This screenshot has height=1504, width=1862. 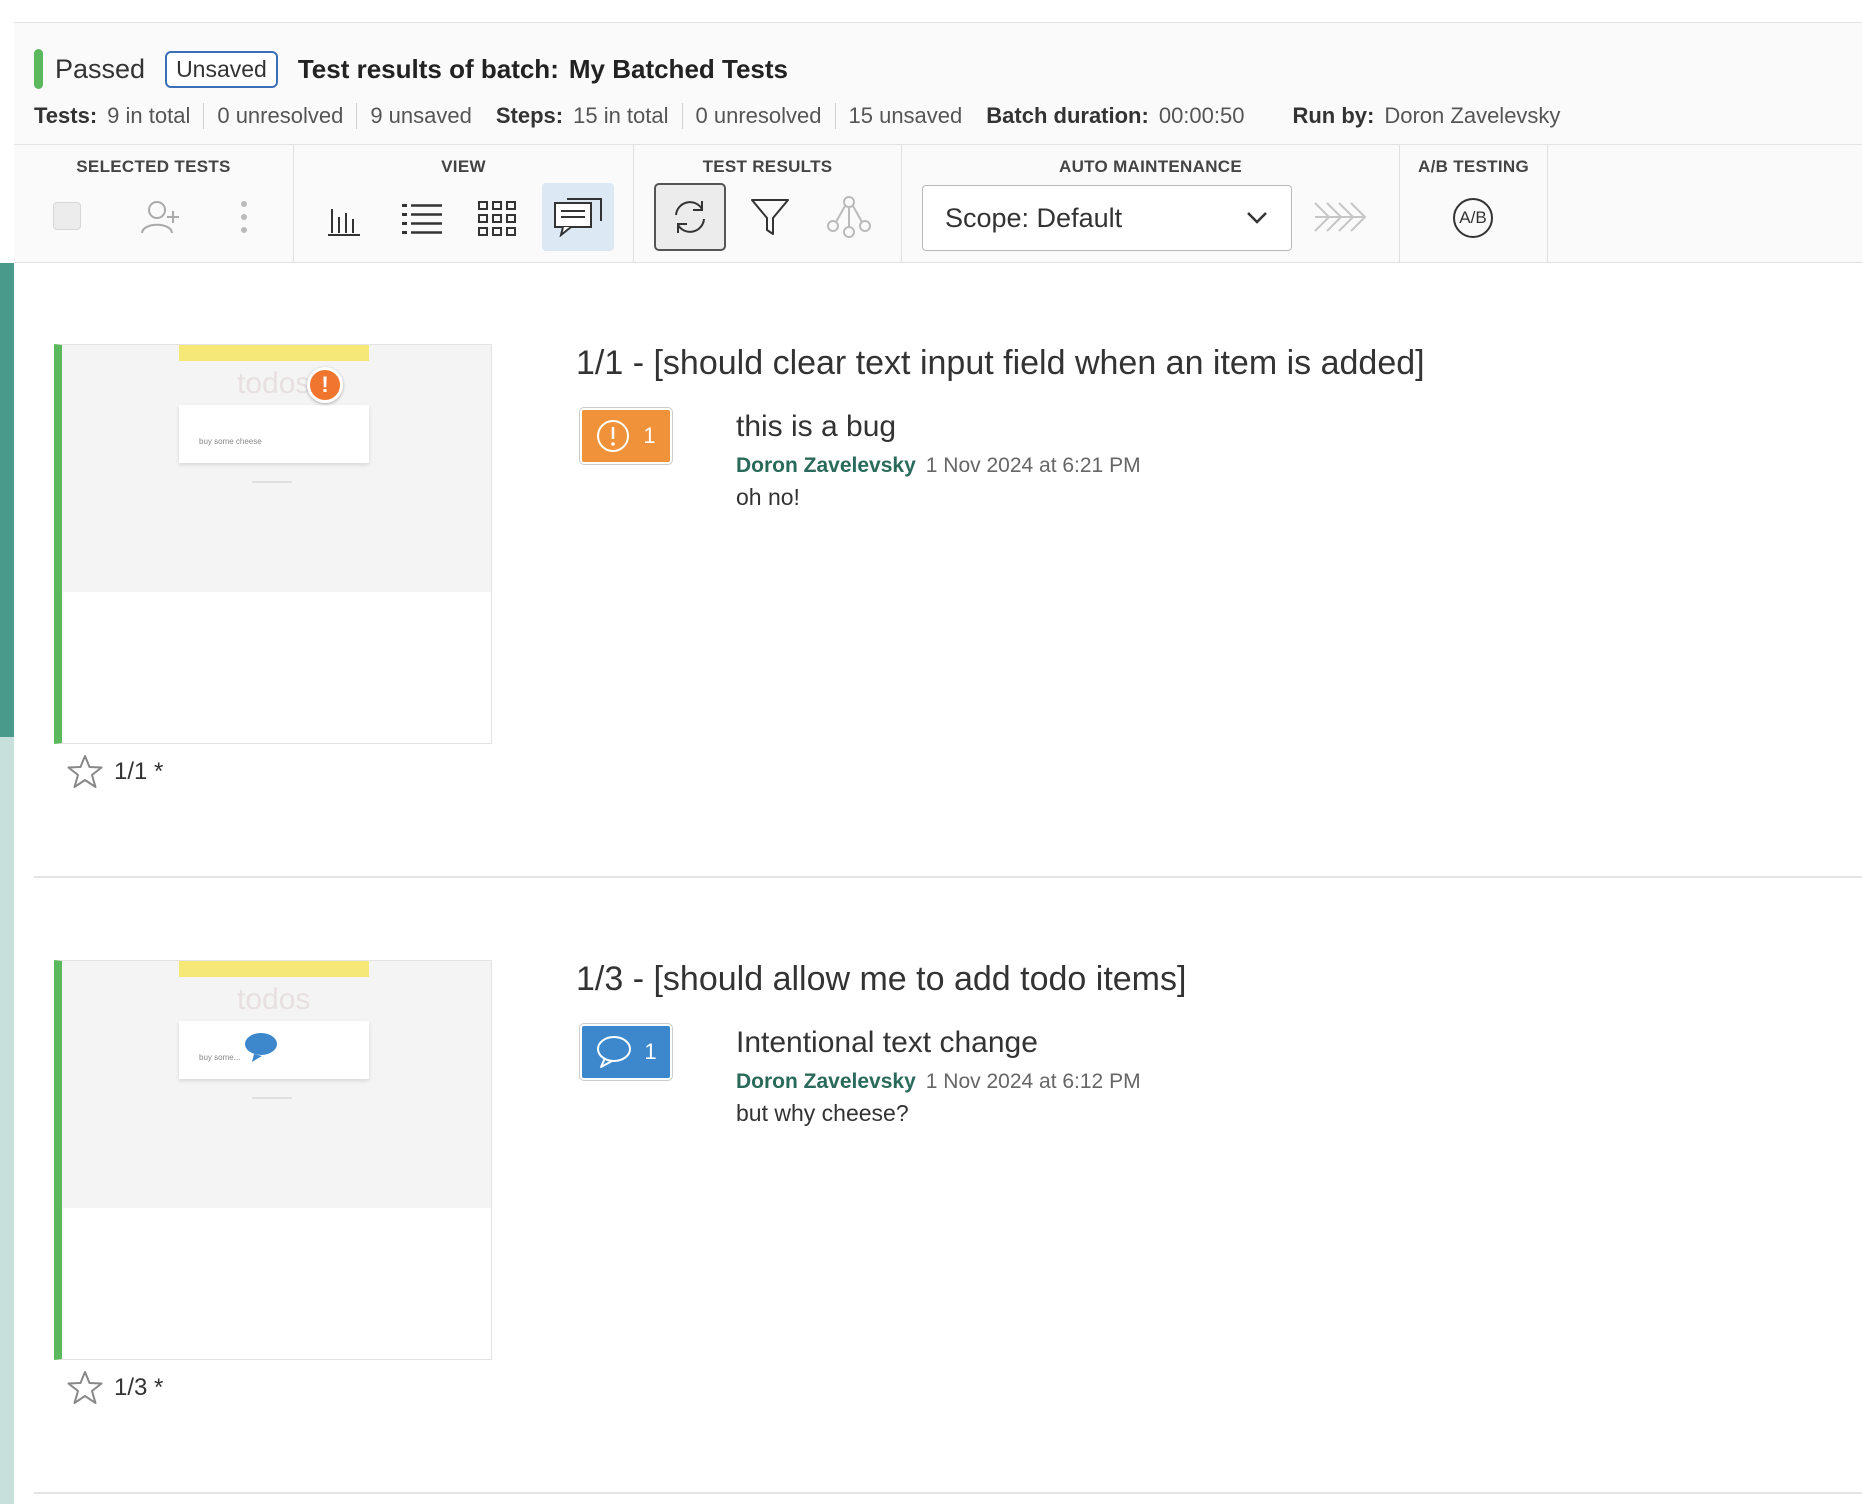 I want to click on comment-icon, so click(x=614, y=1052).